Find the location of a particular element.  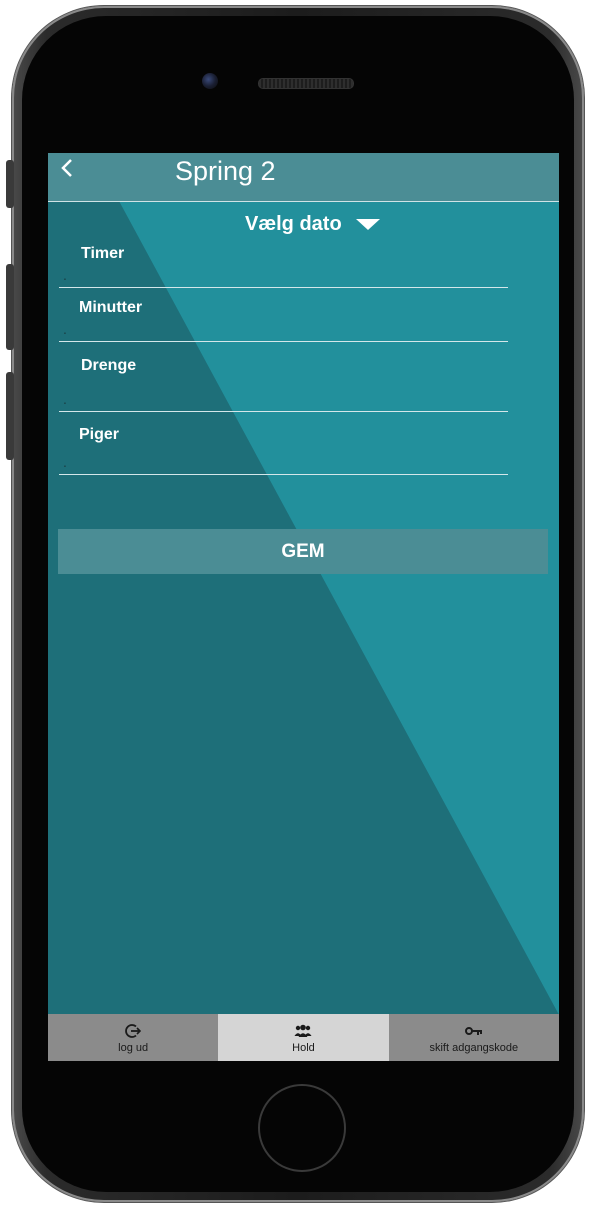

date-picker-label: Vælg dato is located at coordinates (293, 224).